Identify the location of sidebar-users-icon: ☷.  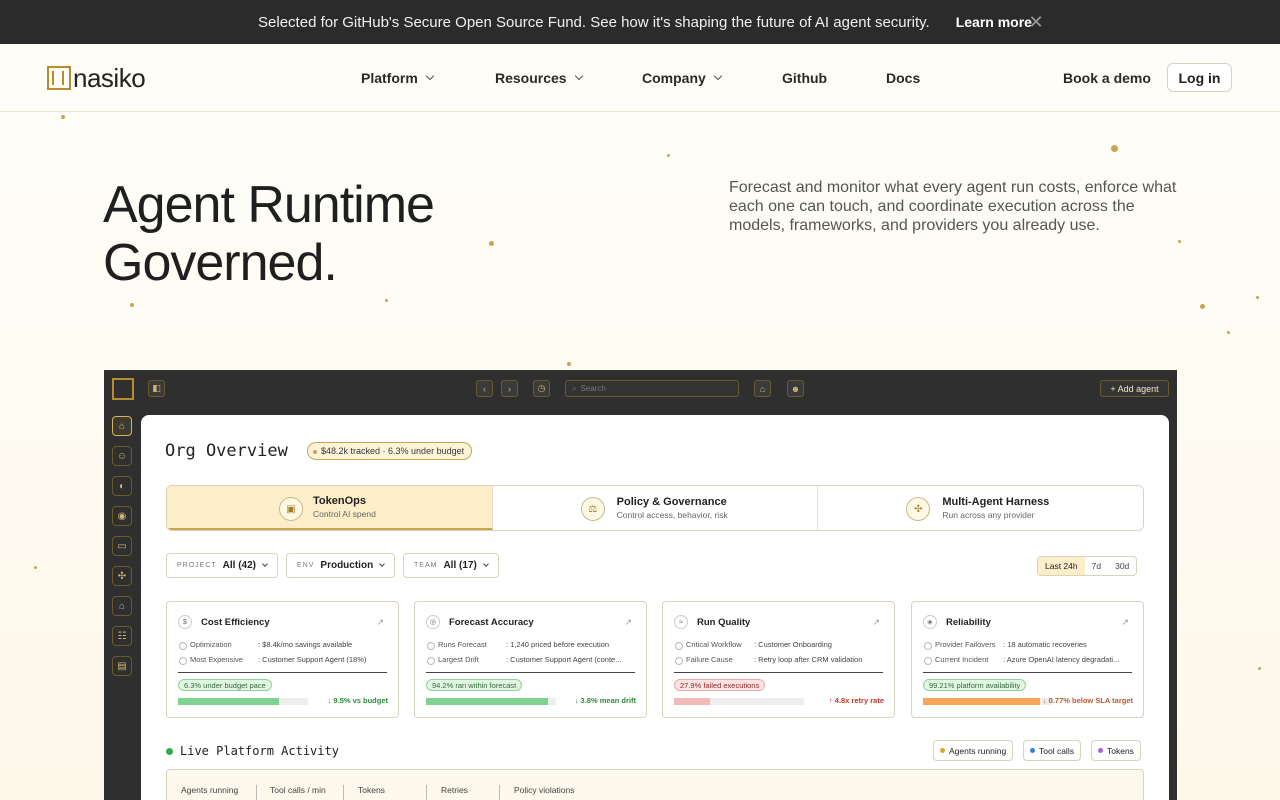
(122, 636).